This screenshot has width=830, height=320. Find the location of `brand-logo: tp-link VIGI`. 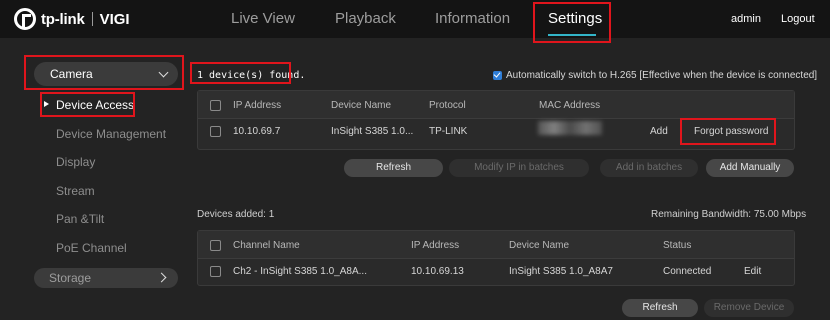

brand-logo: tp-link VIGI is located at coordinates (72, 19).